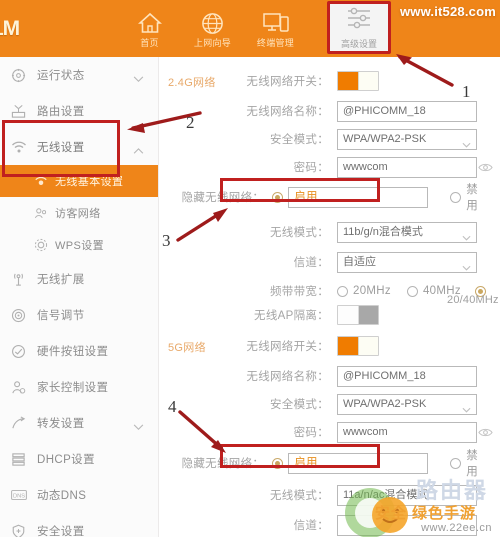  What do you see at coordinates (299, 292) in the screenshot?
I see `label-24g-bandwidth: 频带带宽：` at bounding box center [299, 292].